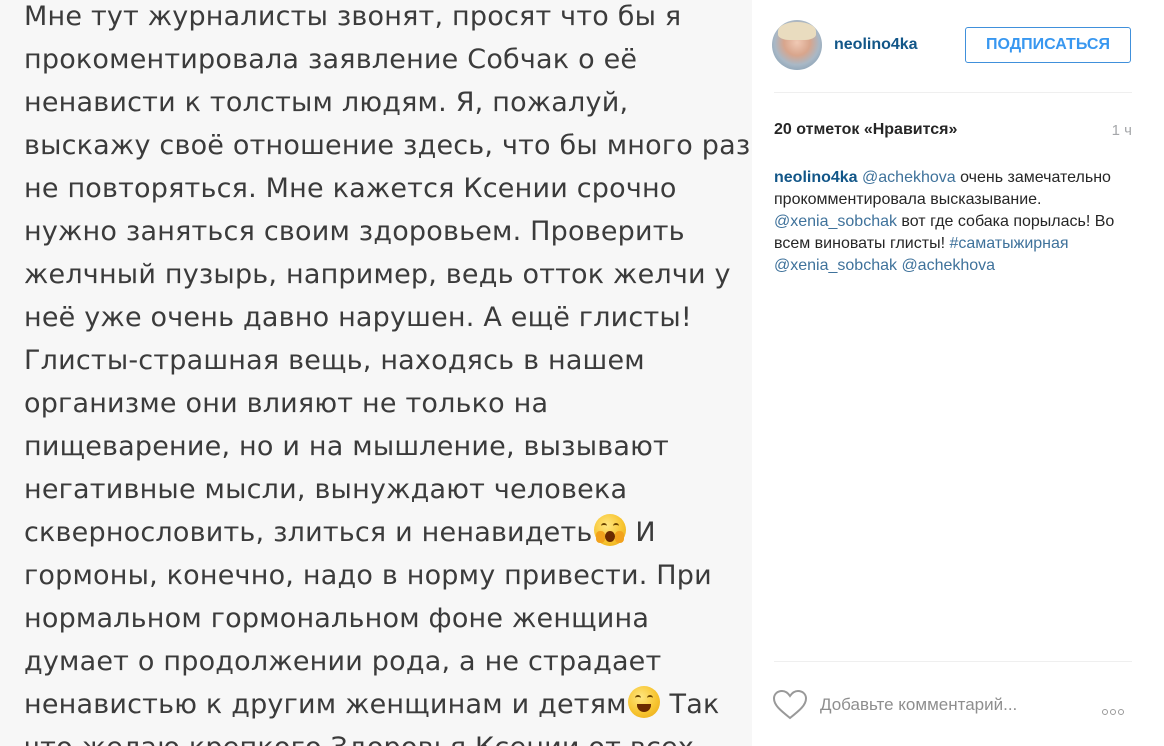 This screenshot has width=1164, height=746. I want to click on image-text-line: скверносло­вить, злиться и ненавидеть И, so click(384, 532).